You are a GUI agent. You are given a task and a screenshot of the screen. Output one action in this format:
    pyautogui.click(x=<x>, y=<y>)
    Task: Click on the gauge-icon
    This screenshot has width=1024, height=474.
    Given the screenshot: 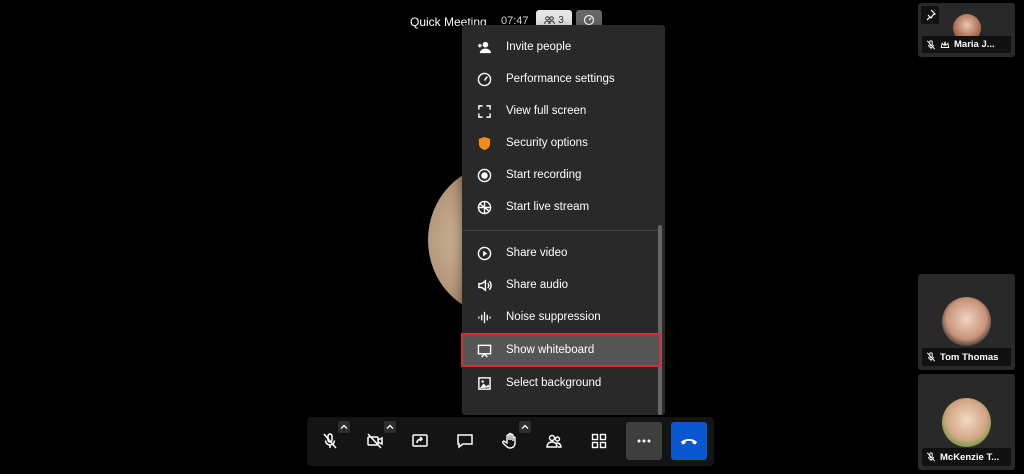 What is the action you would take?
    pyautogui.click(x=484, y=79)
    